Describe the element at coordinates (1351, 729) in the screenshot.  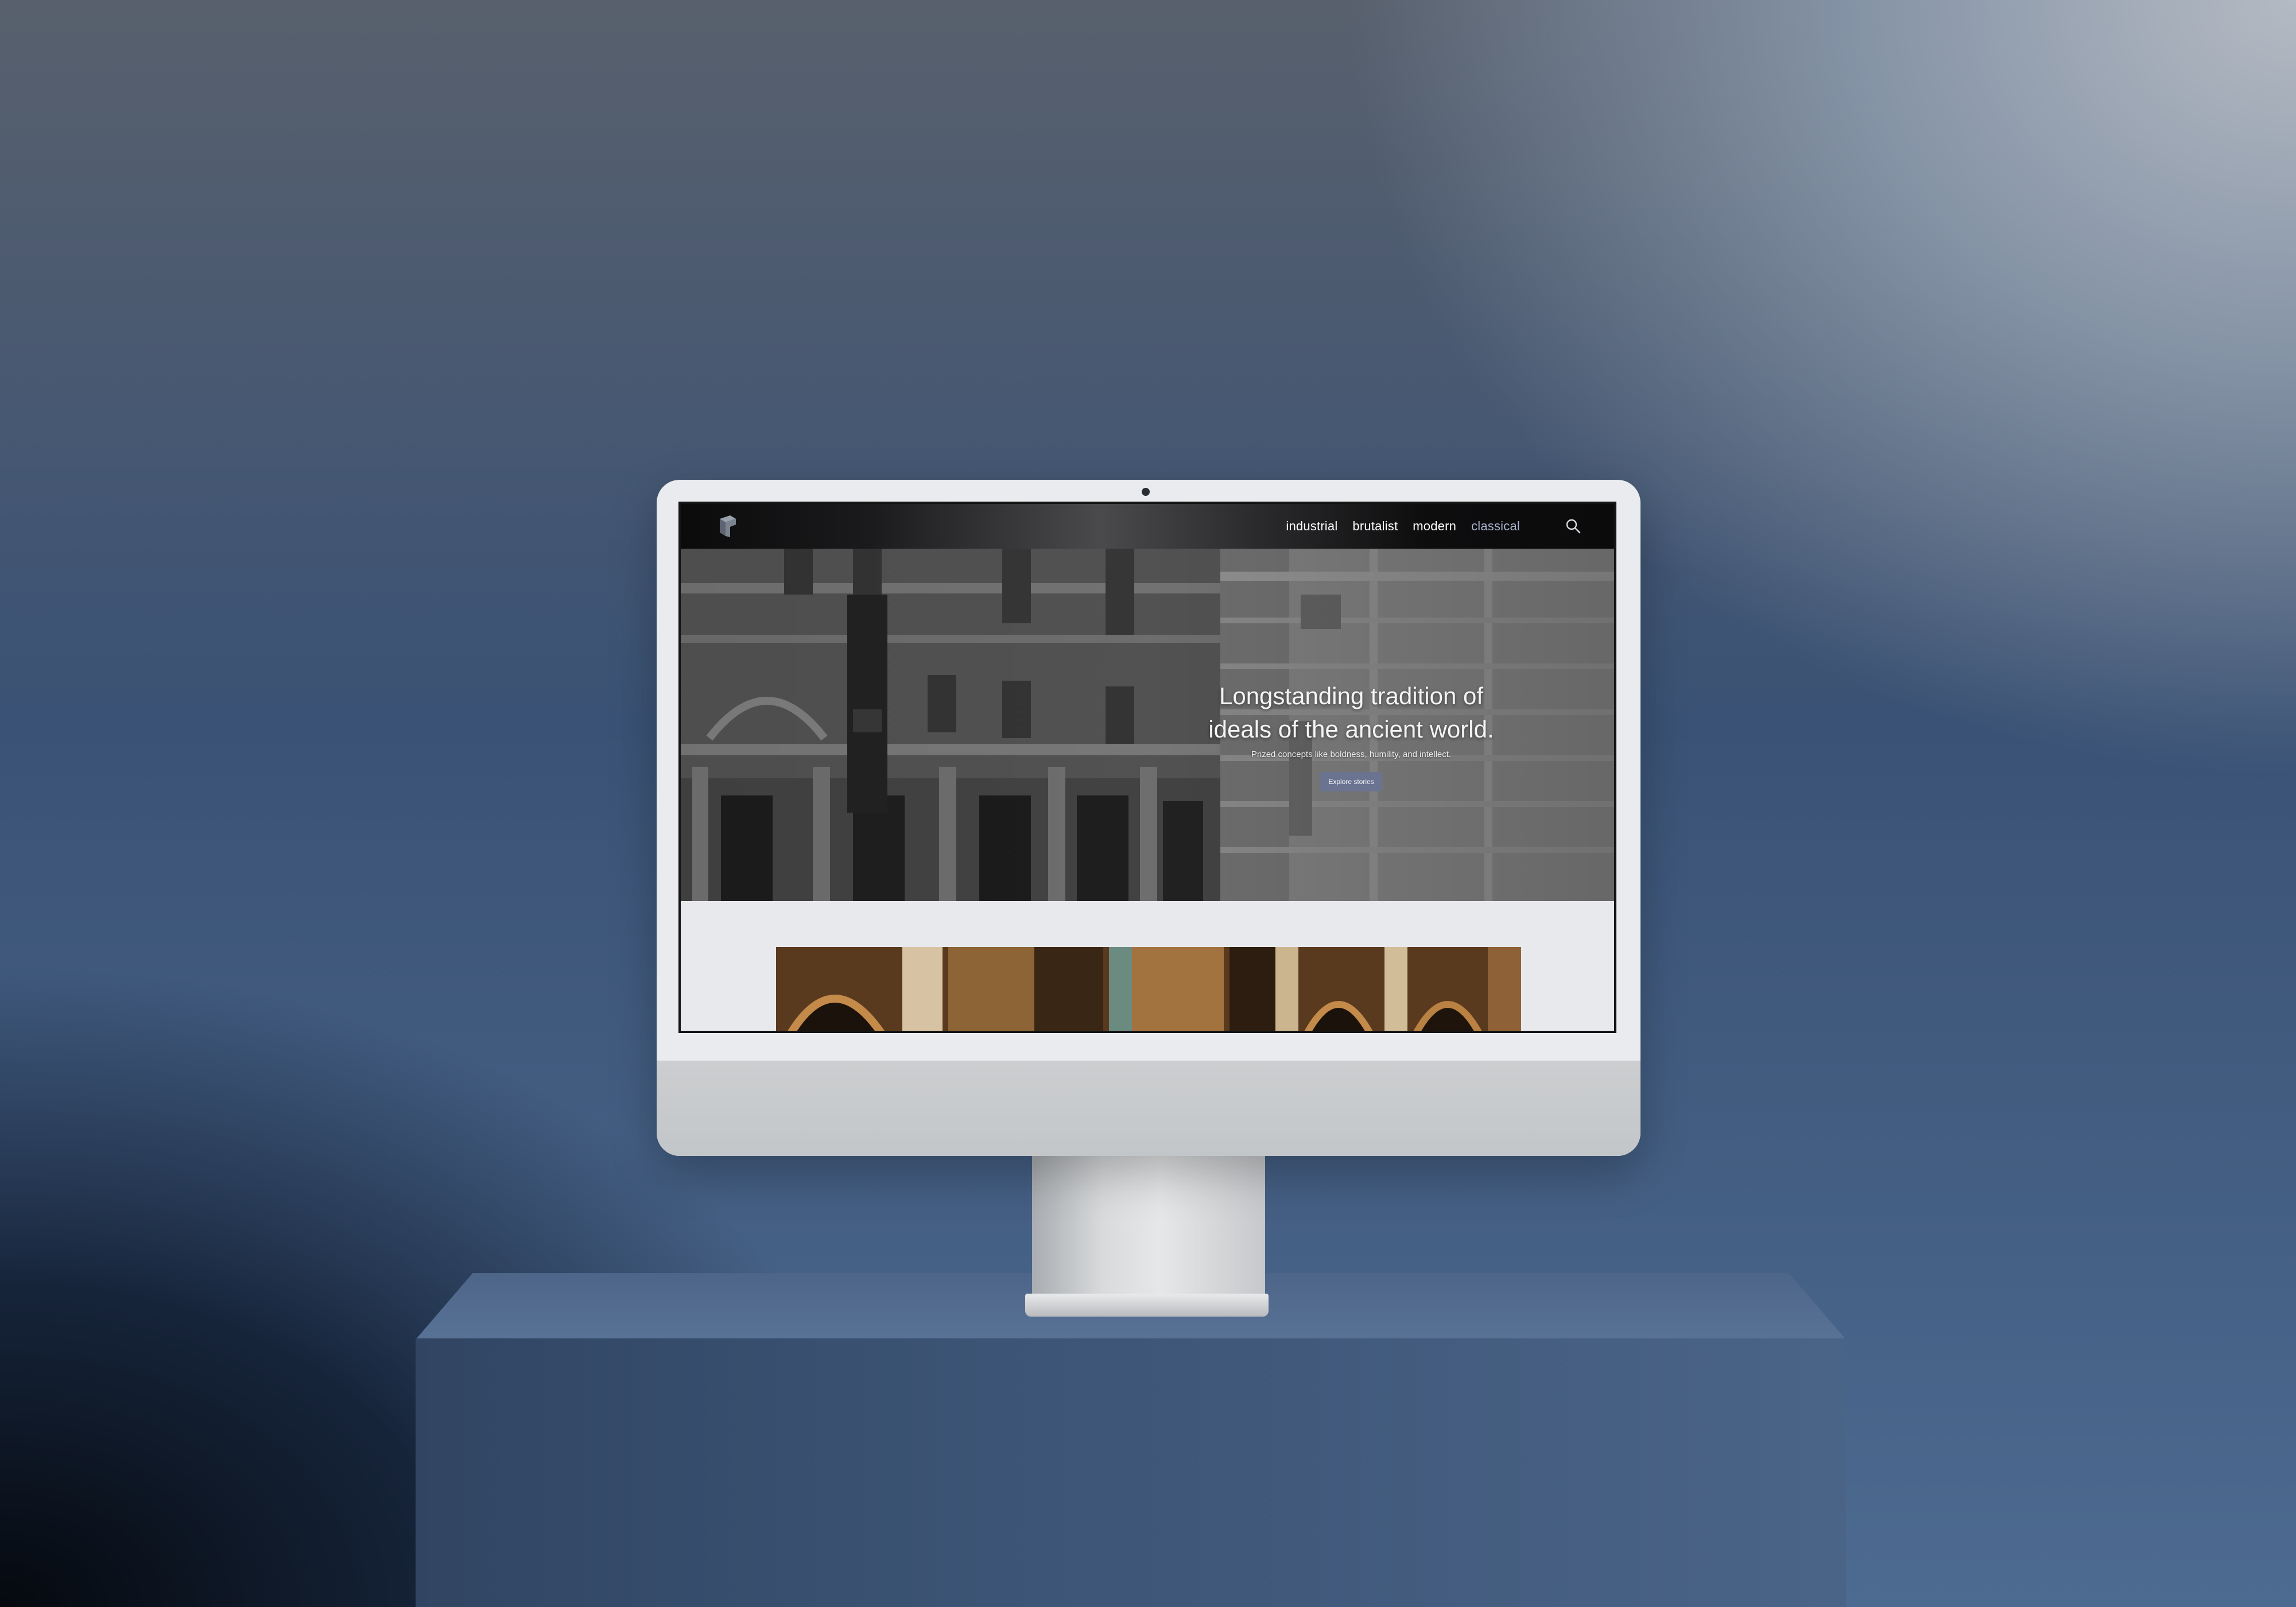
I see `hero-title-line2: ideals of the ancient world.` at that location.